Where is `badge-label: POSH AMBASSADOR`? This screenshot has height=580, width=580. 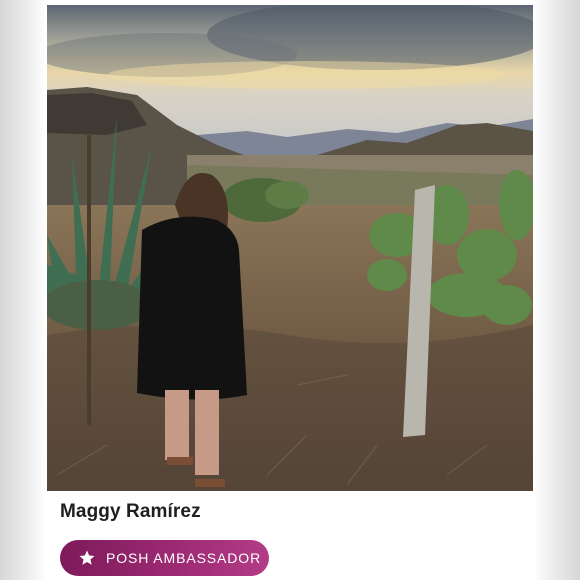
badge-label: POSH AMBASSADOR is located at coordinates (184, 558).